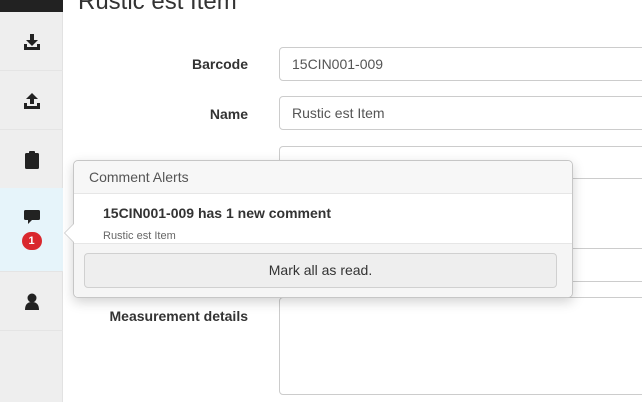 Image resolution: width=642 pixels, height=402 pixels. I want to click on upload-icon, so click(31, 100).